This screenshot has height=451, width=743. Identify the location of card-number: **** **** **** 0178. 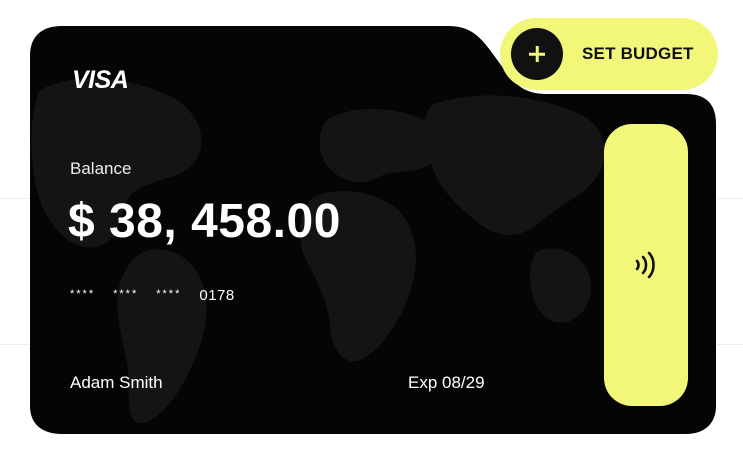
(152, 295).